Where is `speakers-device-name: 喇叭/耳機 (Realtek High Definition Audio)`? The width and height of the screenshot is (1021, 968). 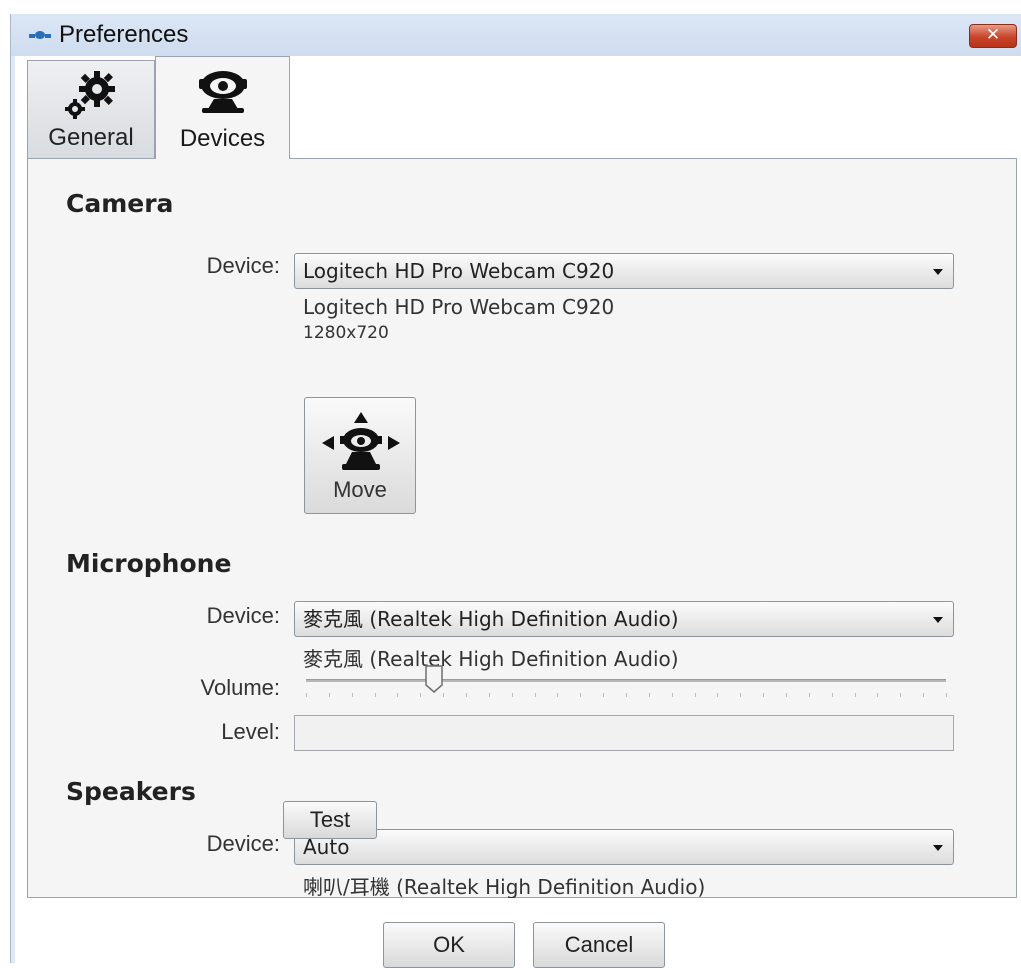
speakers-device-name: 喇叭/耳機 (Realtek High Definition Audio) is located at coordinates (504, 887).